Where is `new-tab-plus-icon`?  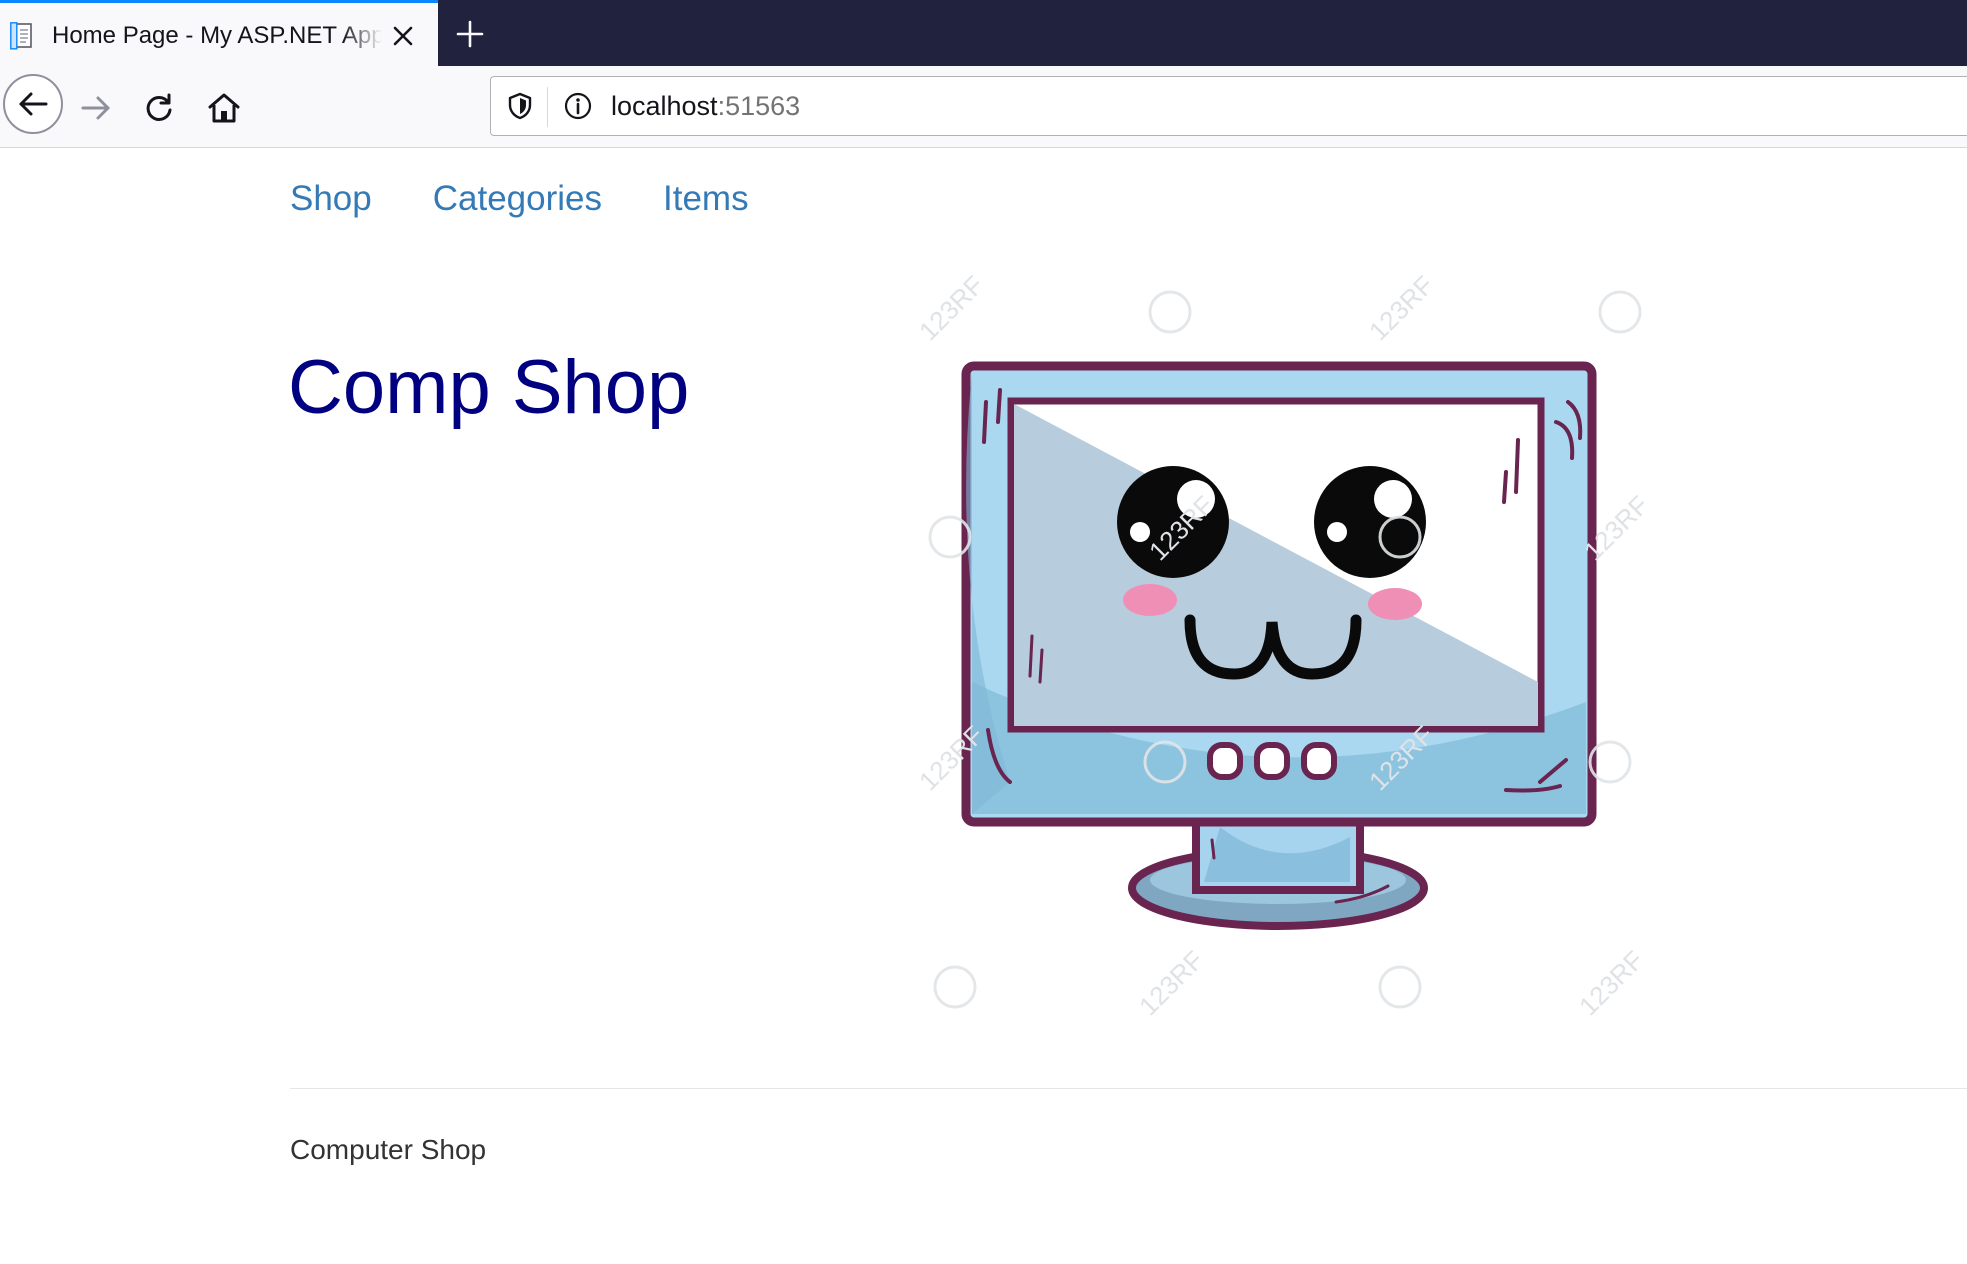 new-tab-plus-icon is located at coordinates (470, 34).